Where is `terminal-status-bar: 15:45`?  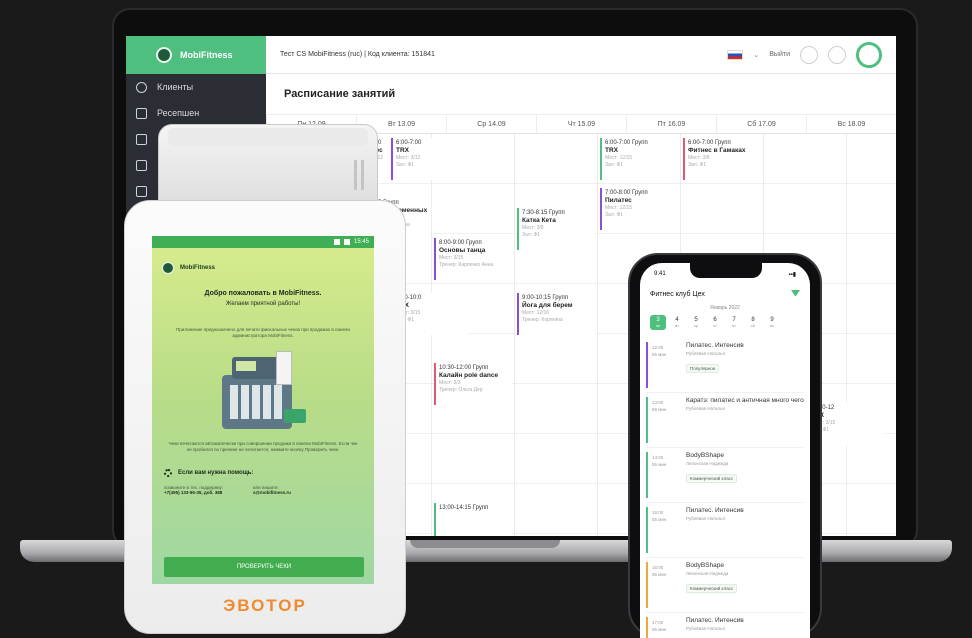 terminal-status-bar: 15:45 is located at coordinates (263, 242).